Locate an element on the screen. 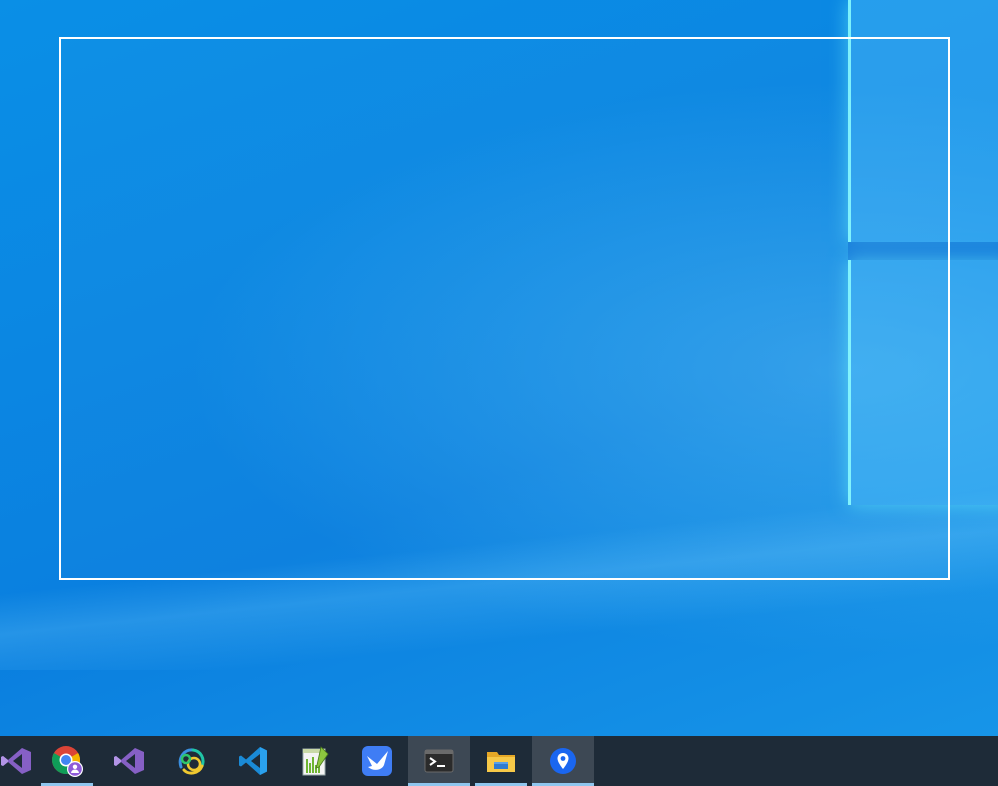 The width and height of the screenshot is (998, 786). terminal-icon is located at coordinates (439, 761).